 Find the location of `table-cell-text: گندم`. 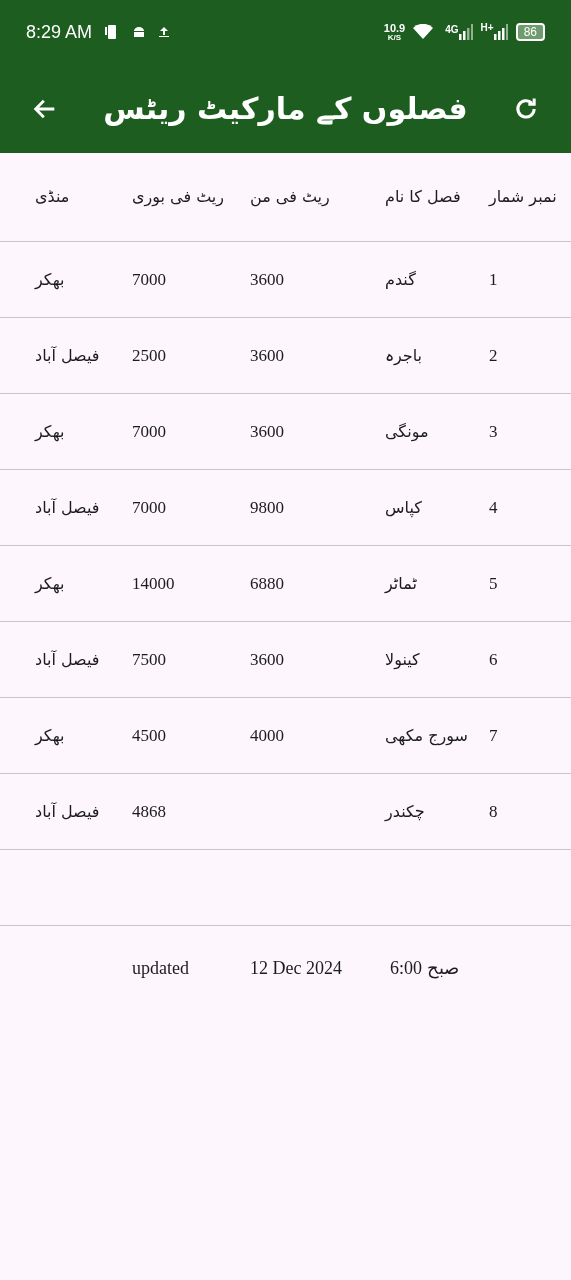

table-cell-text: گندم is located at coordinates (400, 279).